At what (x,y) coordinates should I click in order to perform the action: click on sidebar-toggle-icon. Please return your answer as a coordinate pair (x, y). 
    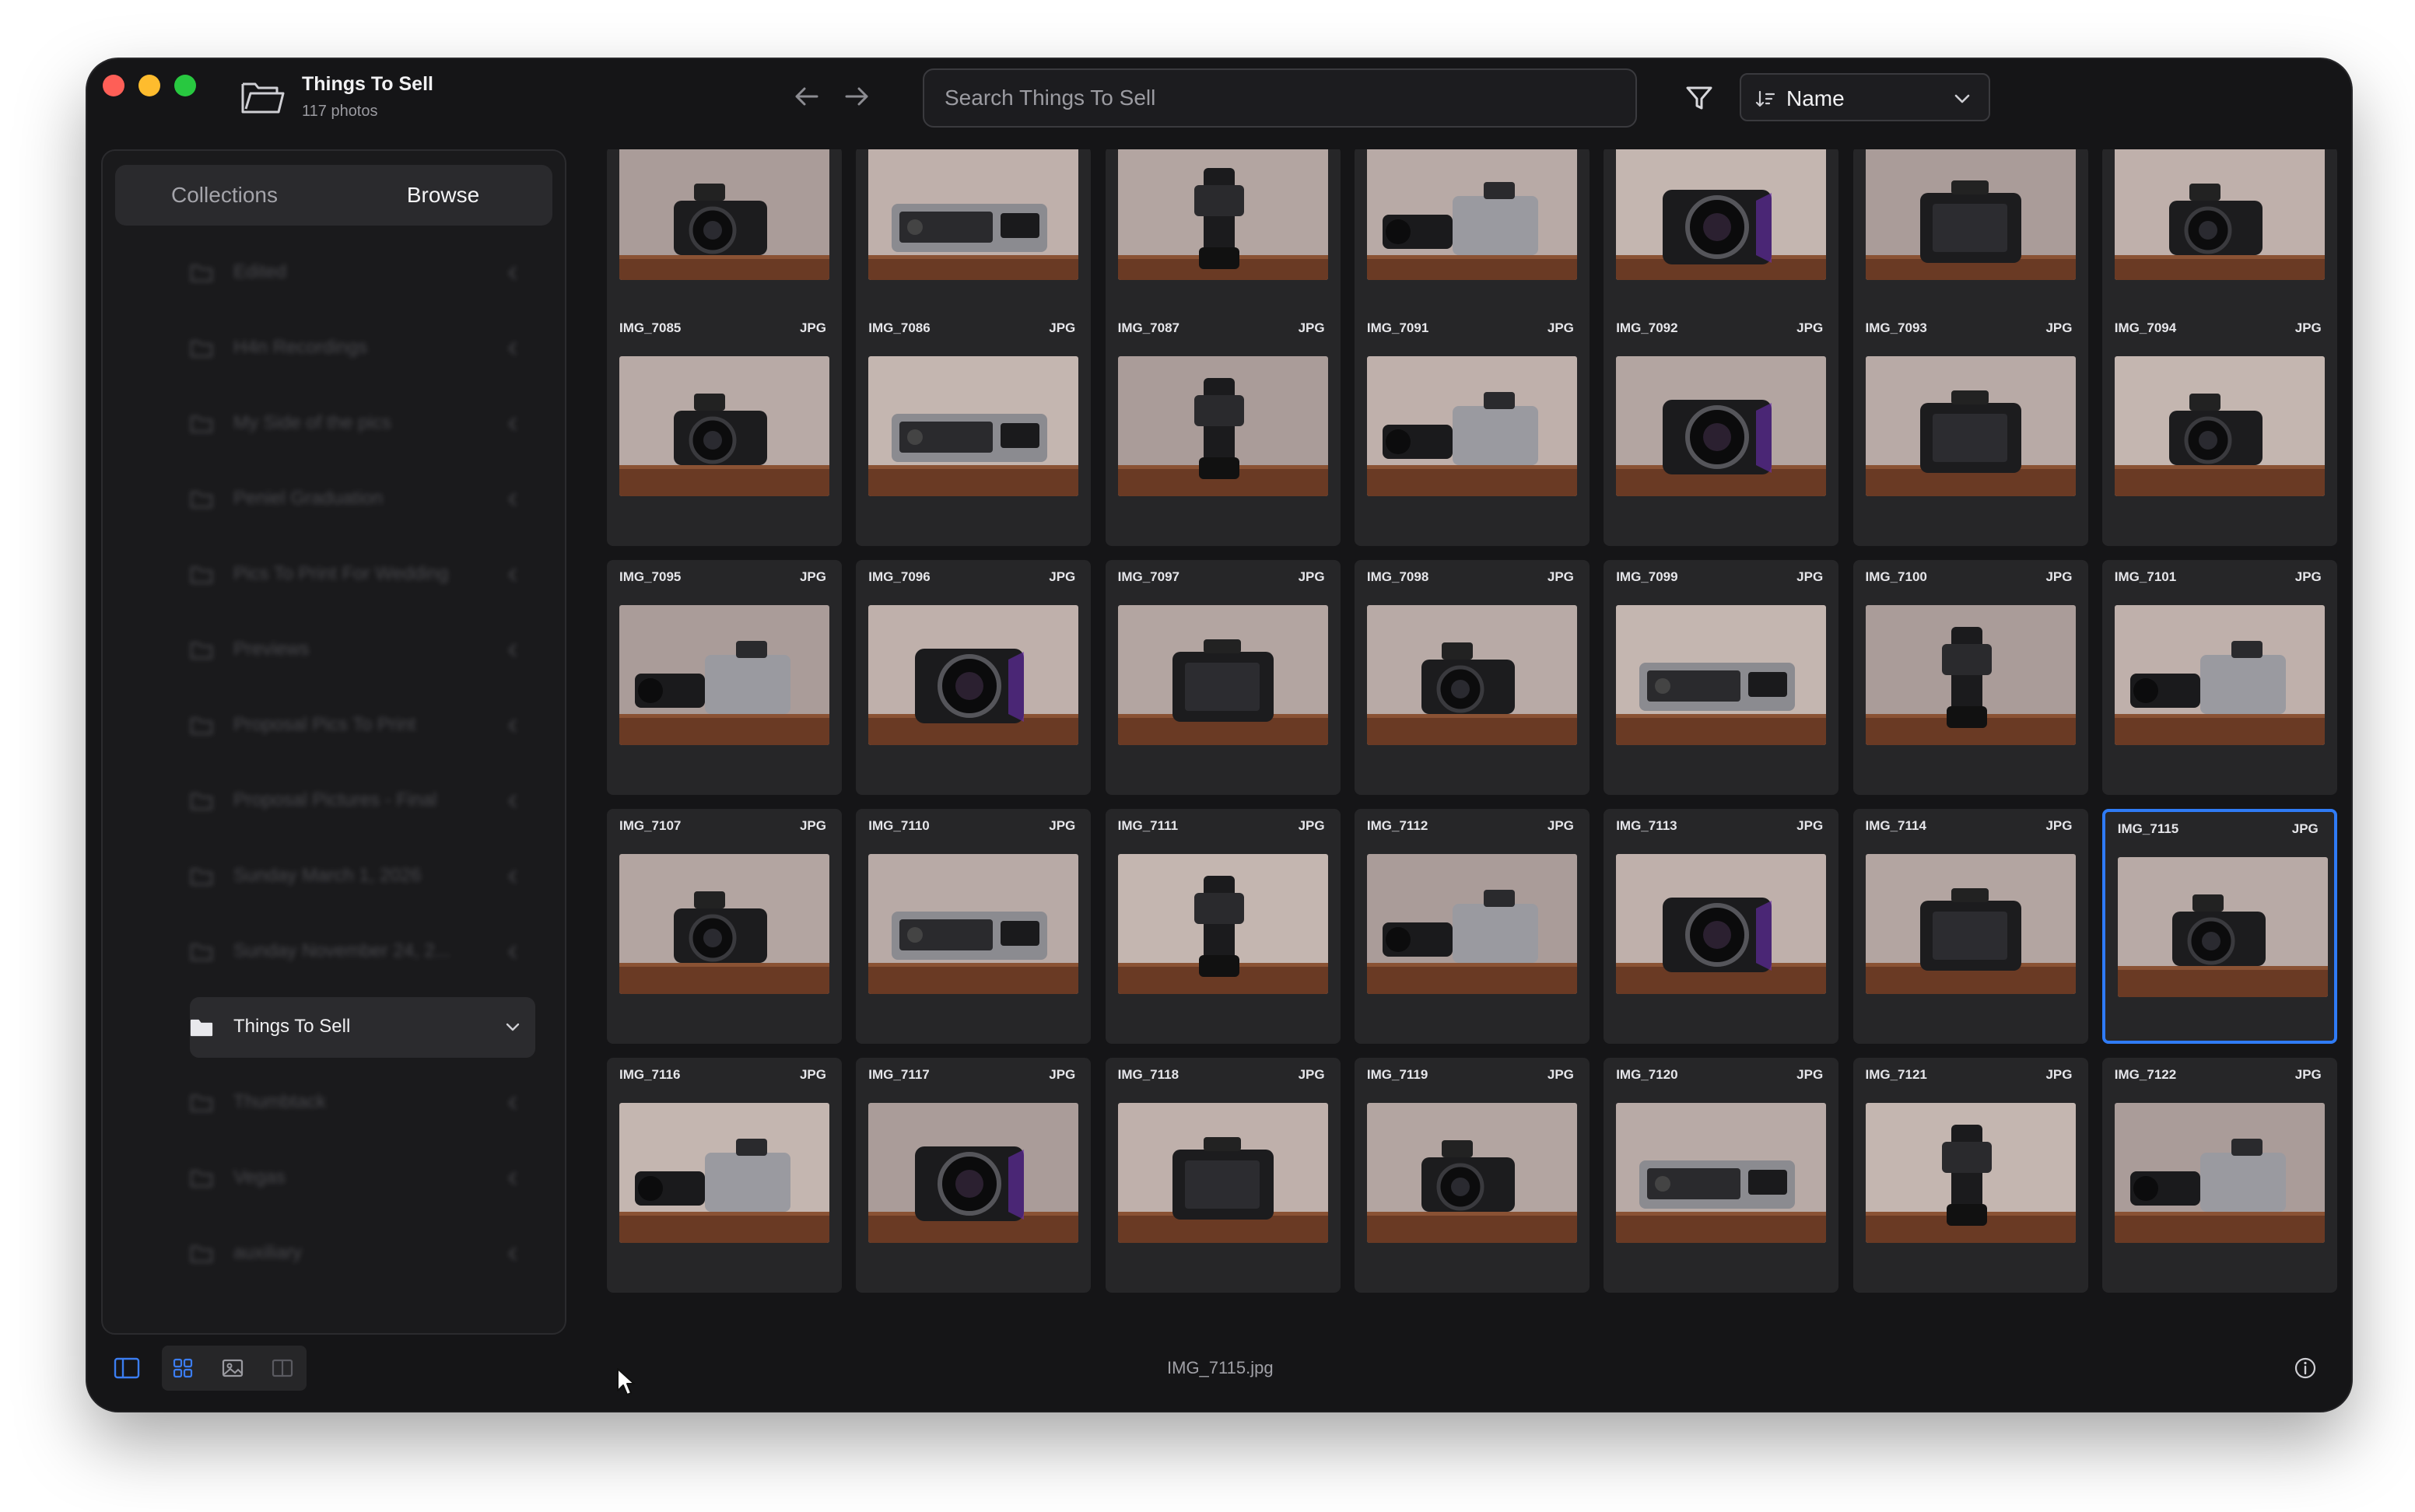
    Looking at the image, I should click on (127, 1368).